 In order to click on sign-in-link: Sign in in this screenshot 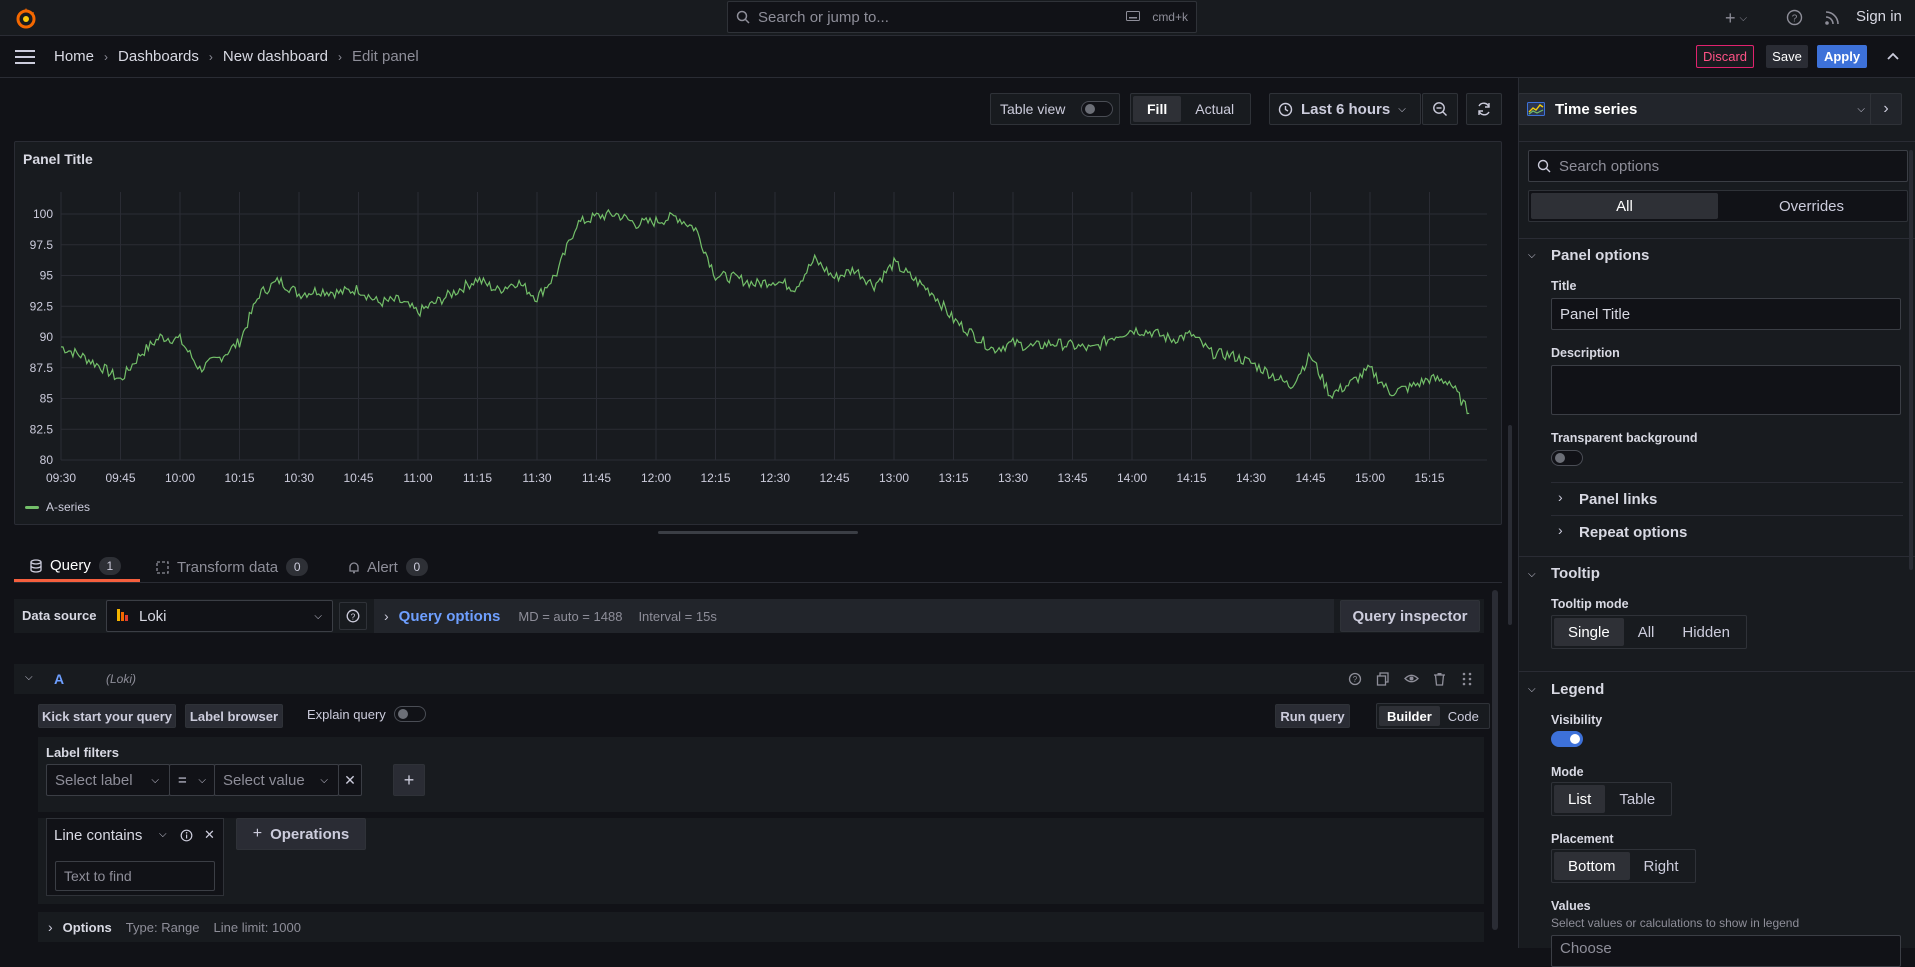, I will do `click(1879, 16)`.